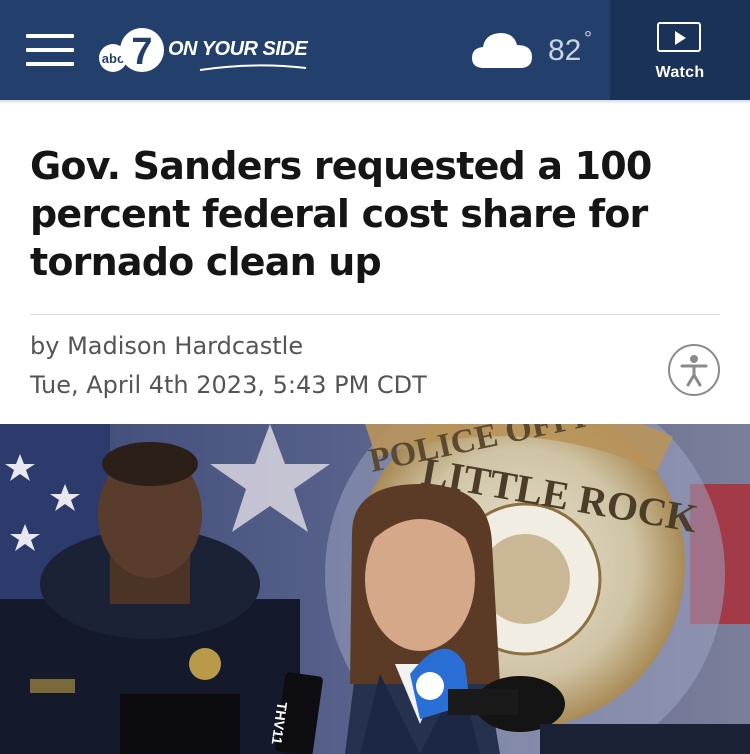 The image size is (750, 754). I want to click on watch-label: Watch, so click(680, 72).